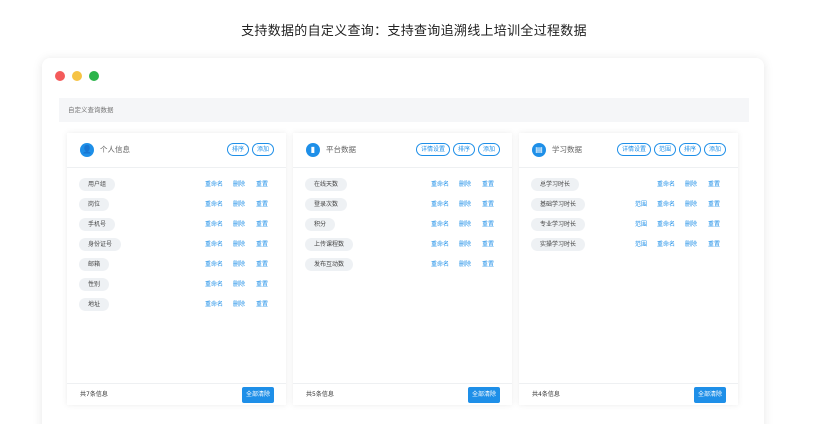  What do you see at coordinates (60, 76) in the screenshot?
I see `close-window-button` at bounding box center [60, 76].